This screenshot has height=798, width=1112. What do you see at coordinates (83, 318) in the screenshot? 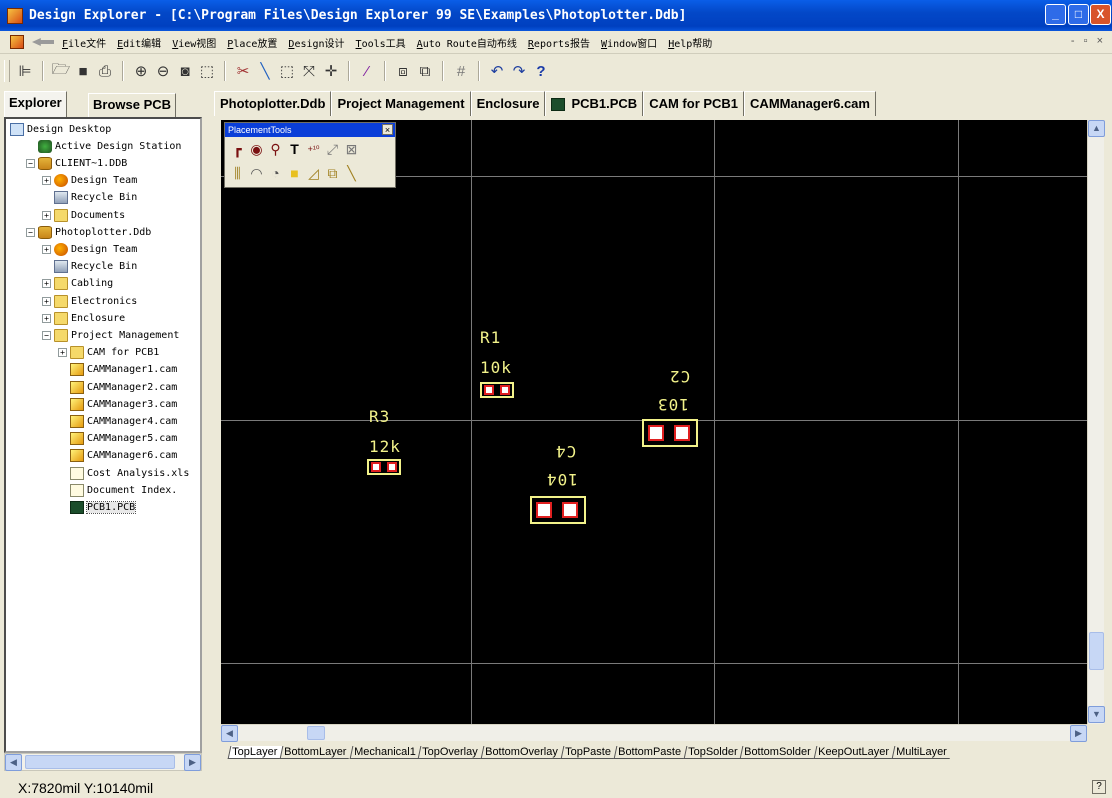
I see `tree-node: + Enclosure` at bounding box center [83, 318].